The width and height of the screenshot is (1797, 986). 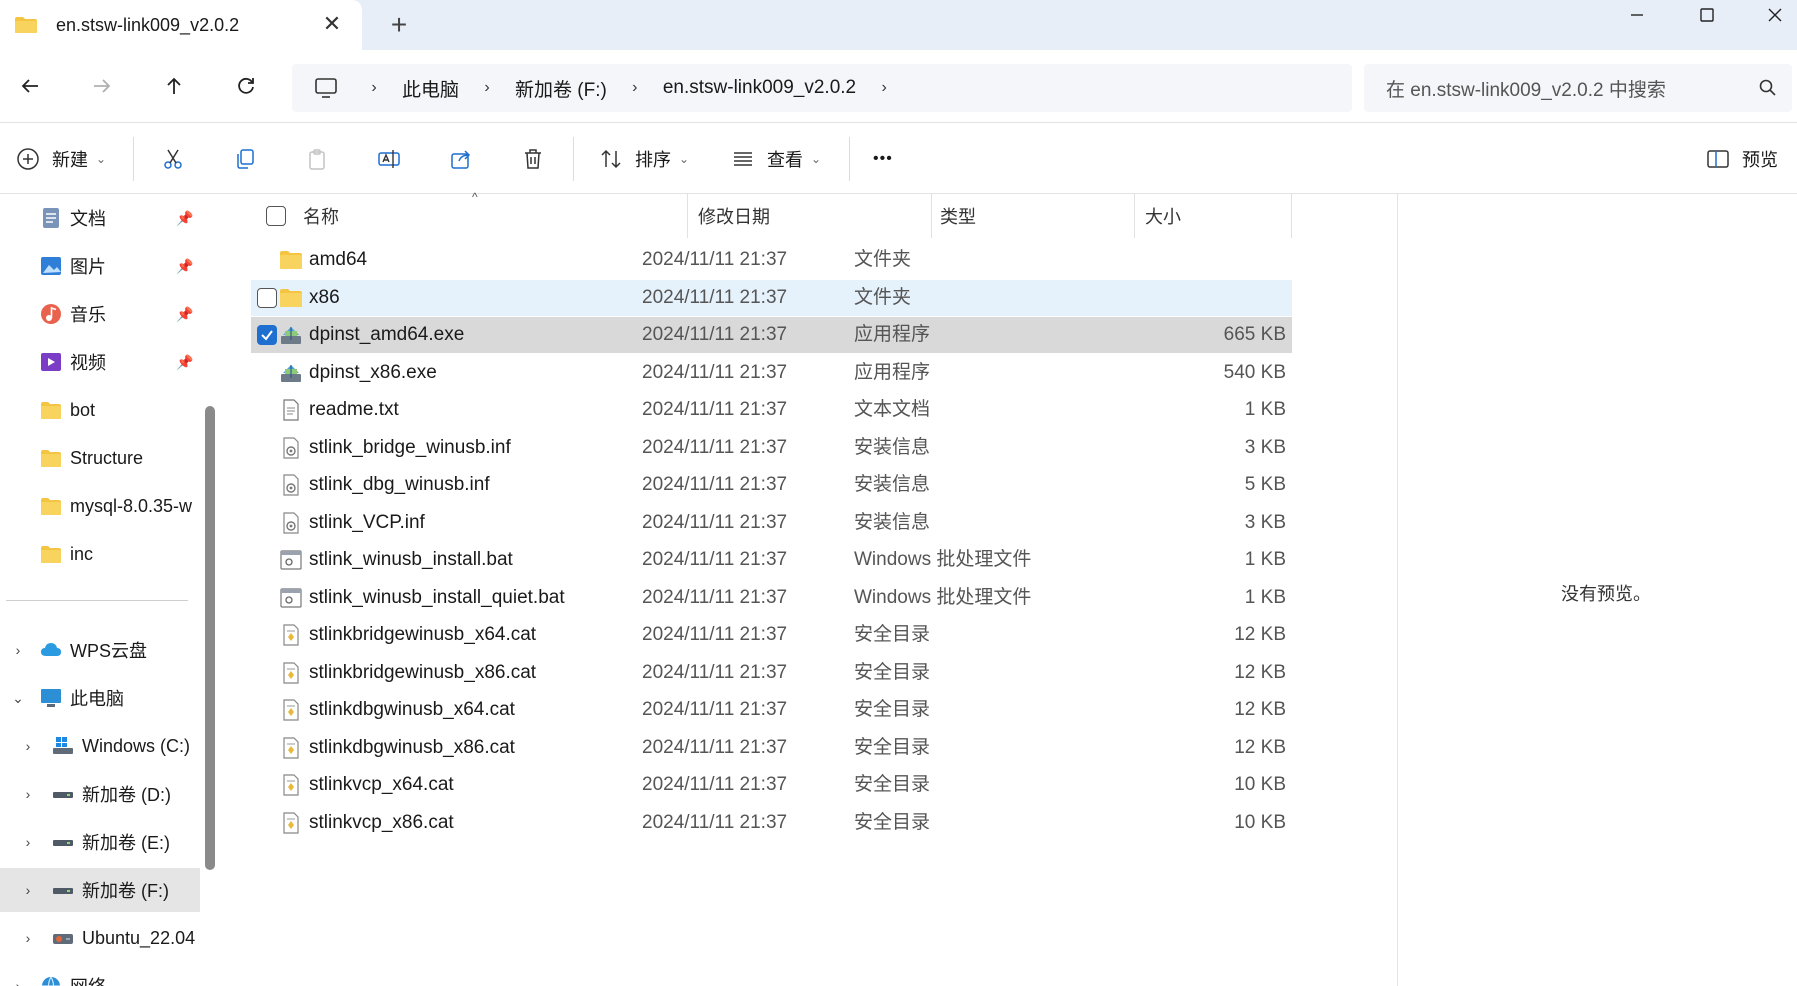 I want to click on sidebar-item-drive-c: › Windows (C:), so click(x=100, y=746).